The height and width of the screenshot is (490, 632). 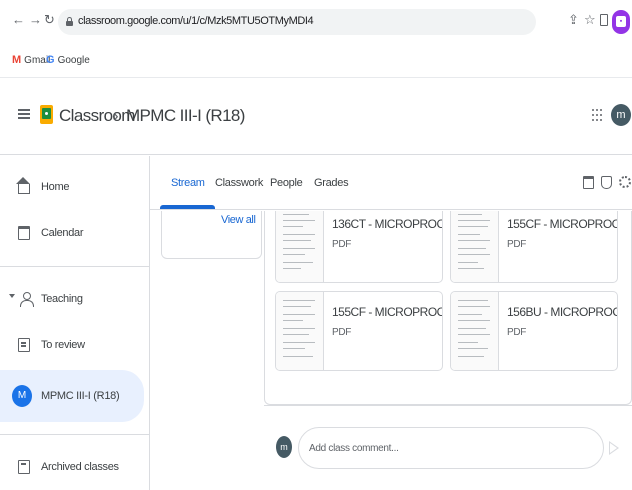 What do you see at coordinates (12, 296) in the screenshot?
I see `chevron-down-icon` at bounding box center [12, 296].